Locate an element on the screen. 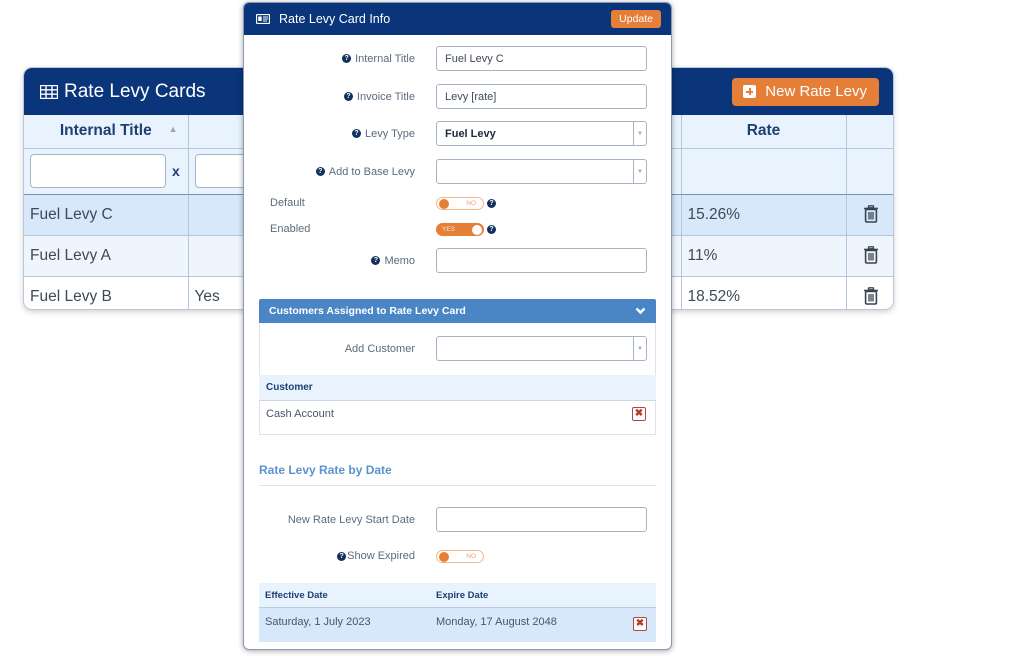 The image size is (1024, 659). add-customer-row: Add Customer ▼ is located at coordinates (457, 348).